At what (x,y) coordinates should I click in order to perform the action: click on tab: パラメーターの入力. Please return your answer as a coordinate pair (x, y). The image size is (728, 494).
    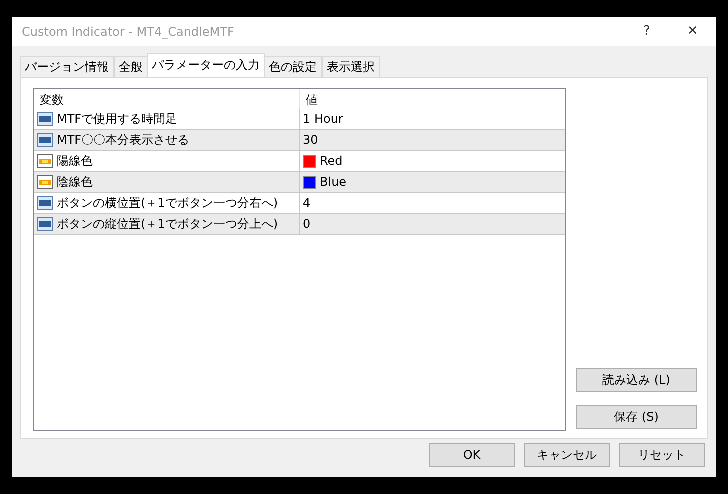
    Looking at the image, I should click on (206, 65).